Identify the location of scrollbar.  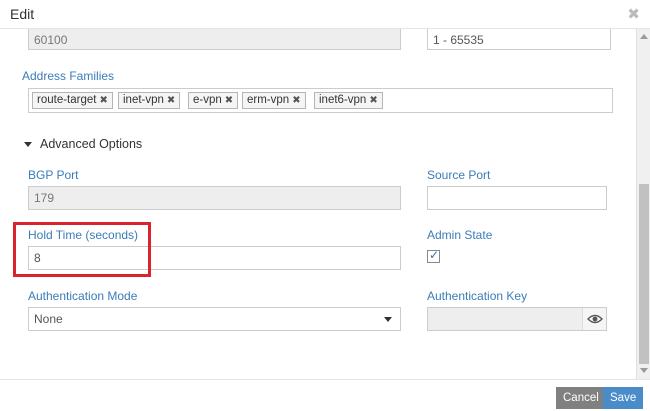
(643, 204).